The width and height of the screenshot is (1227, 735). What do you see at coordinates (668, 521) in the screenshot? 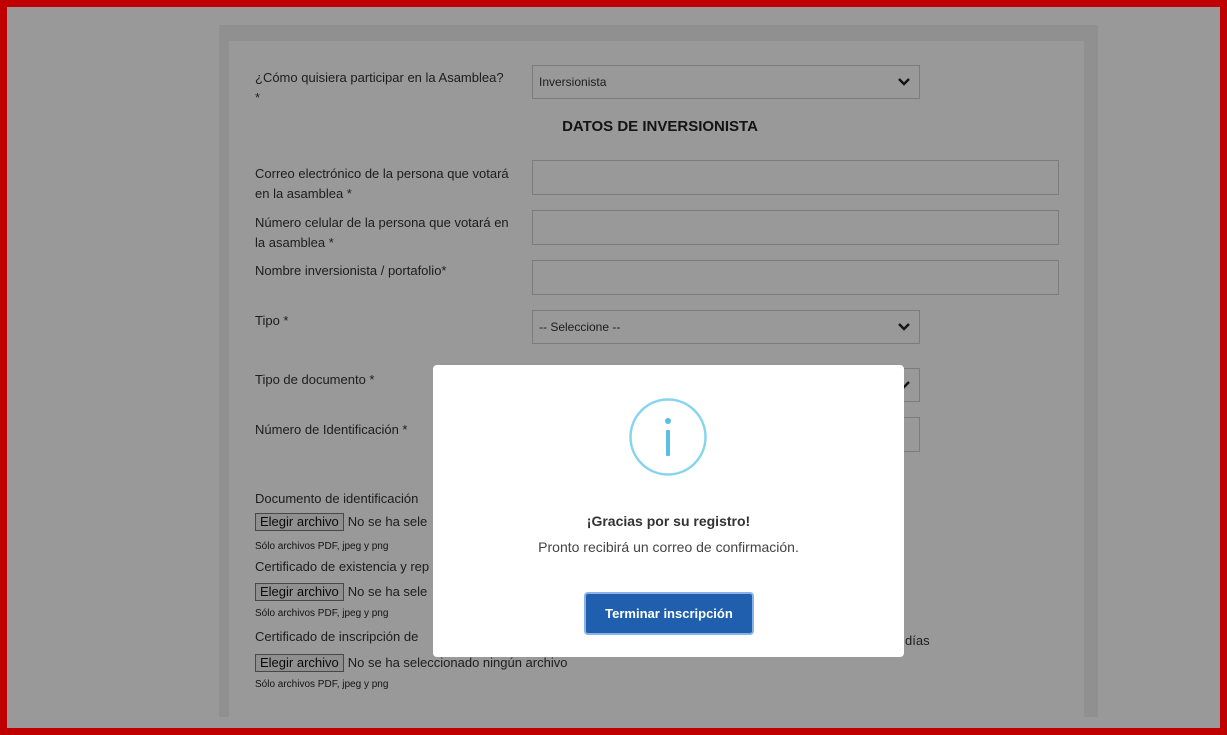
I see `dialog-title: ¡Gracias por su registro!` at bounding box center [668, 521].